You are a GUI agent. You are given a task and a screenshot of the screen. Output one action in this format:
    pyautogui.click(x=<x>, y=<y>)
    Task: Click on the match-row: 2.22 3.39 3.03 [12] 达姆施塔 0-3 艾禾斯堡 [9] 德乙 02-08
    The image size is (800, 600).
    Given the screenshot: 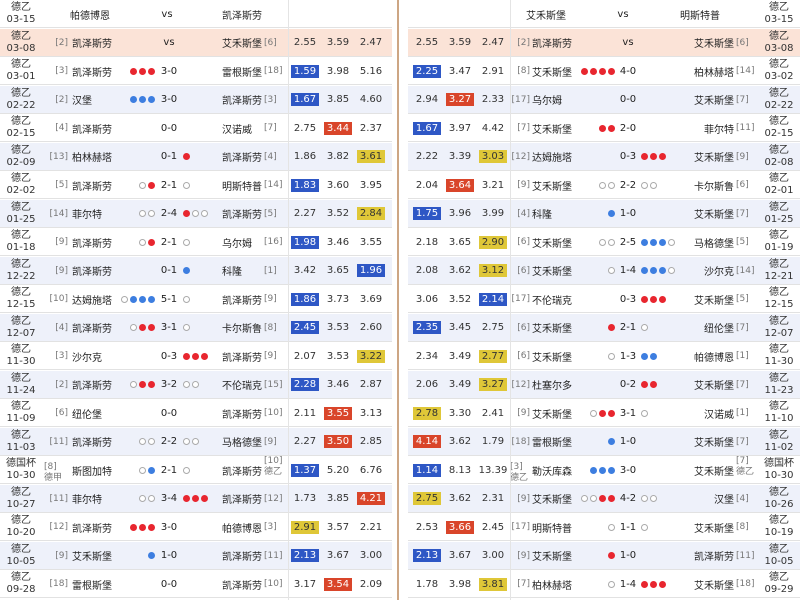 What is the action you would take?
    pyautogui.click(x=604, y=156)
    